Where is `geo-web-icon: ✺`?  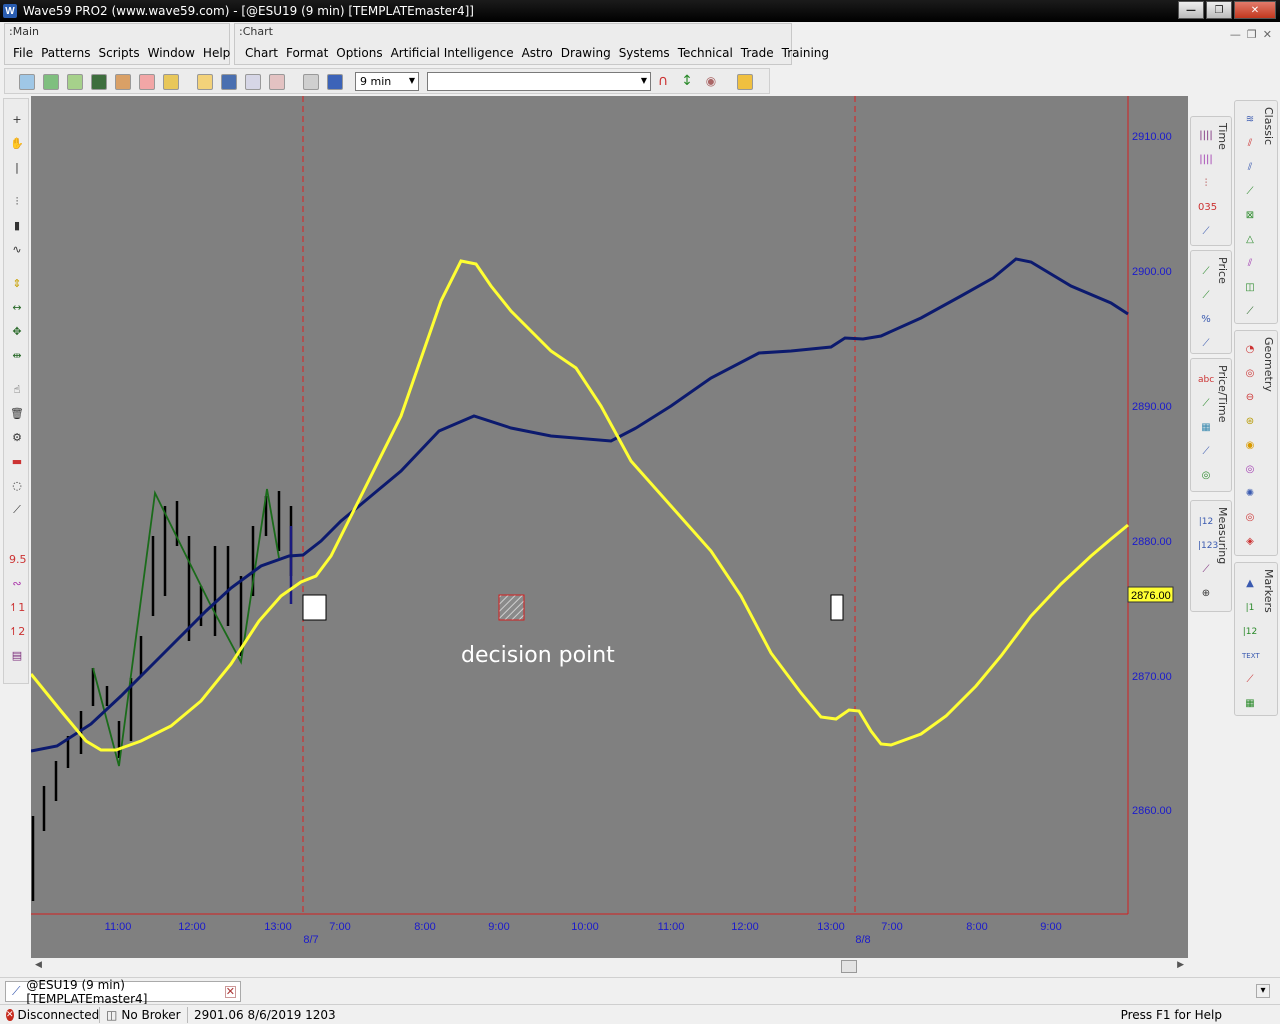
geo-web-icon: ✺ is located at coordinates (1250, 494).